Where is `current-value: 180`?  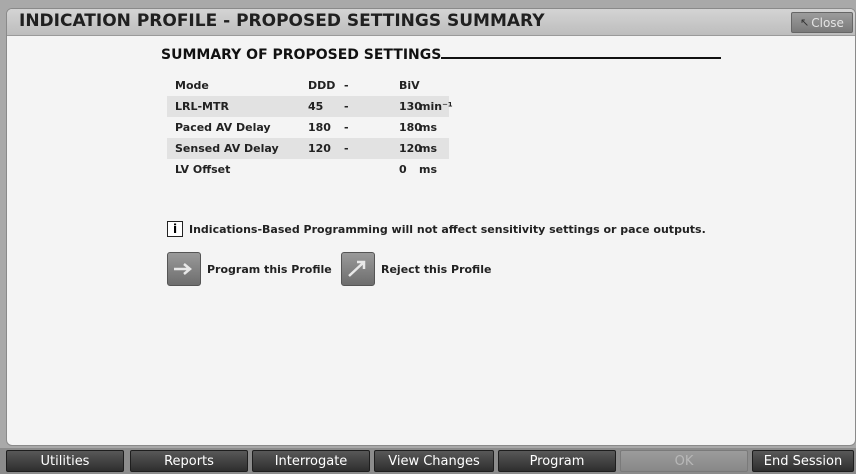 current-value: 180 is located at coordinates (319, 127).